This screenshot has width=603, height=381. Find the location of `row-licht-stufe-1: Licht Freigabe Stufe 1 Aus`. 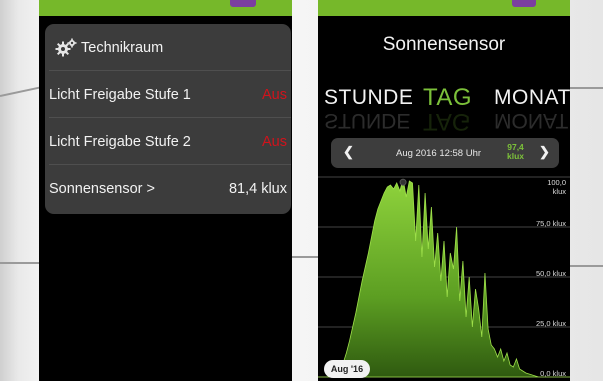

row-licht-stufe-1: Licht Freigabe Stufe 1 Aus is located at coordinates (170, 94).